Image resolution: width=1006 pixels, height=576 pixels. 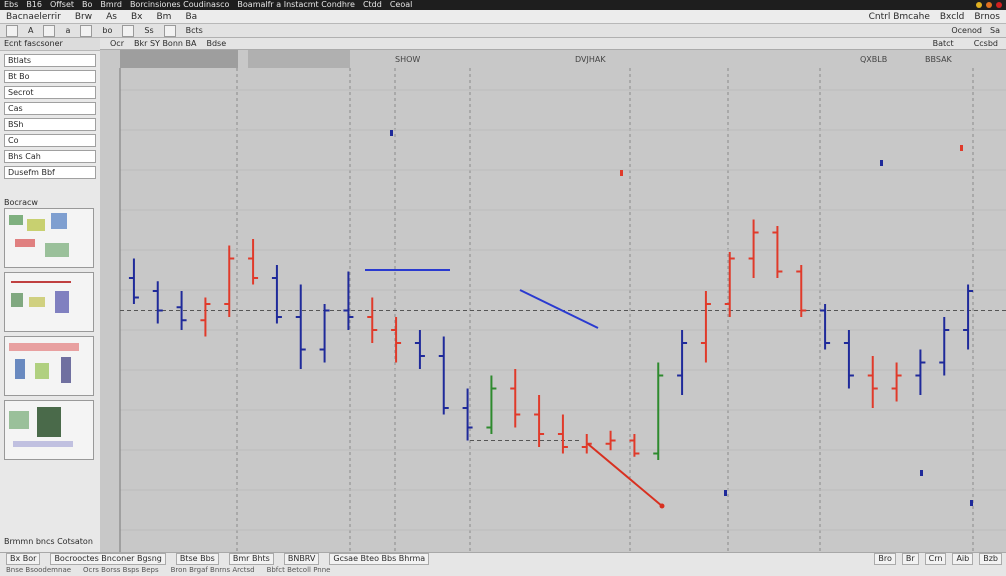 I want to click on toolbar-right-label: Sa, so click(x=995, y=30).